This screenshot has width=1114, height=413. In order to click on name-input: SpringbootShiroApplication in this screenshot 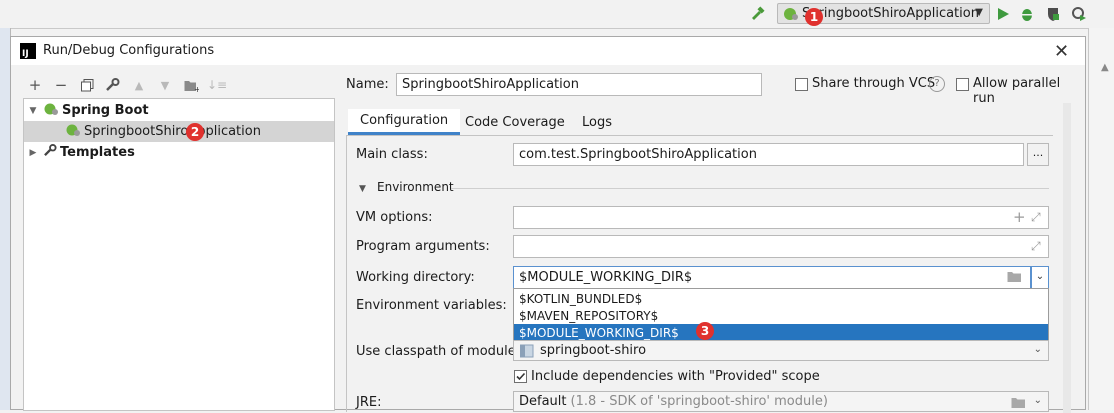, I will do `click(579, 84)`.